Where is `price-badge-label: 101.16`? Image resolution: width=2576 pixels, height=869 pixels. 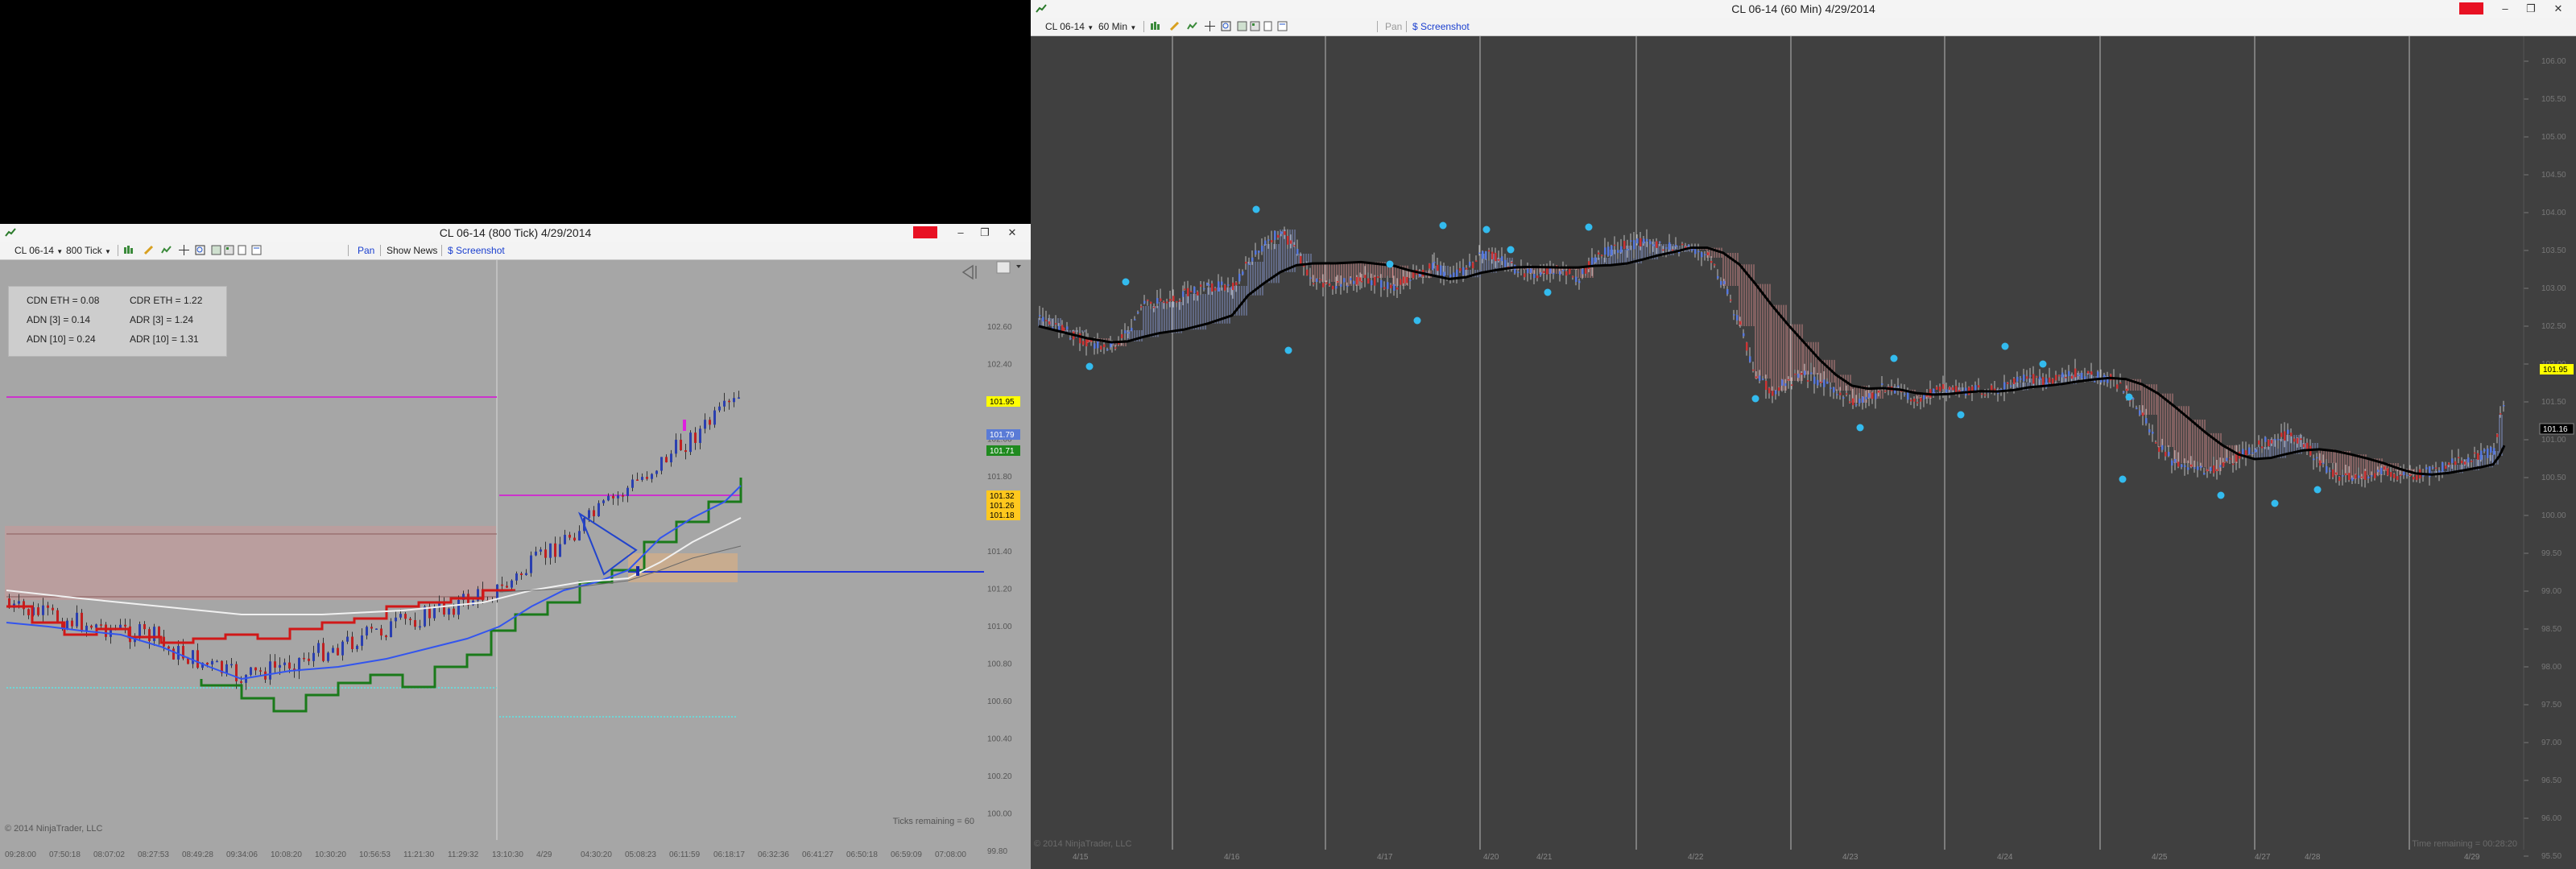
price-badge-label: 101.16 is located at coordinates (2556, 429).